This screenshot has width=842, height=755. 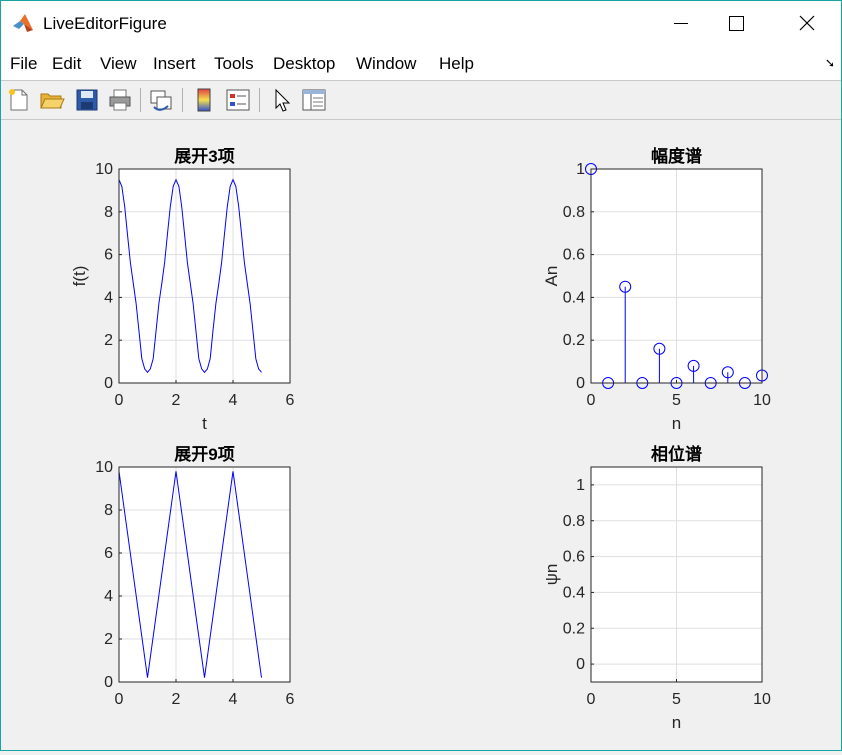 What do you see at coordinates (456, 64) in the screenshot?
I see `menu-help: Help` at bounding box center [456, 64].